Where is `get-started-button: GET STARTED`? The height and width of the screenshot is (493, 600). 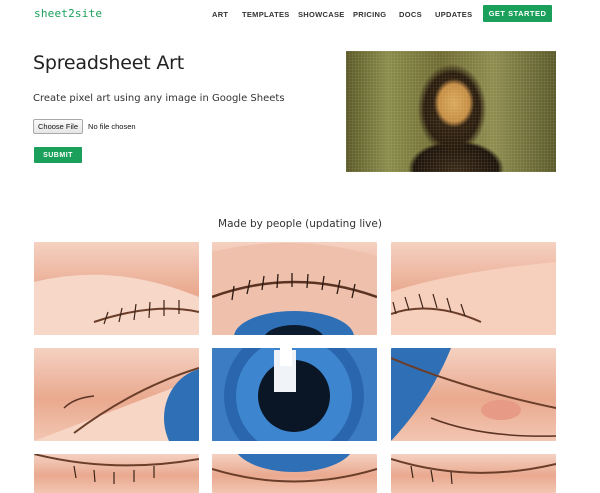
get-started-button: GET STARTED is located at coordinates (517, 13).